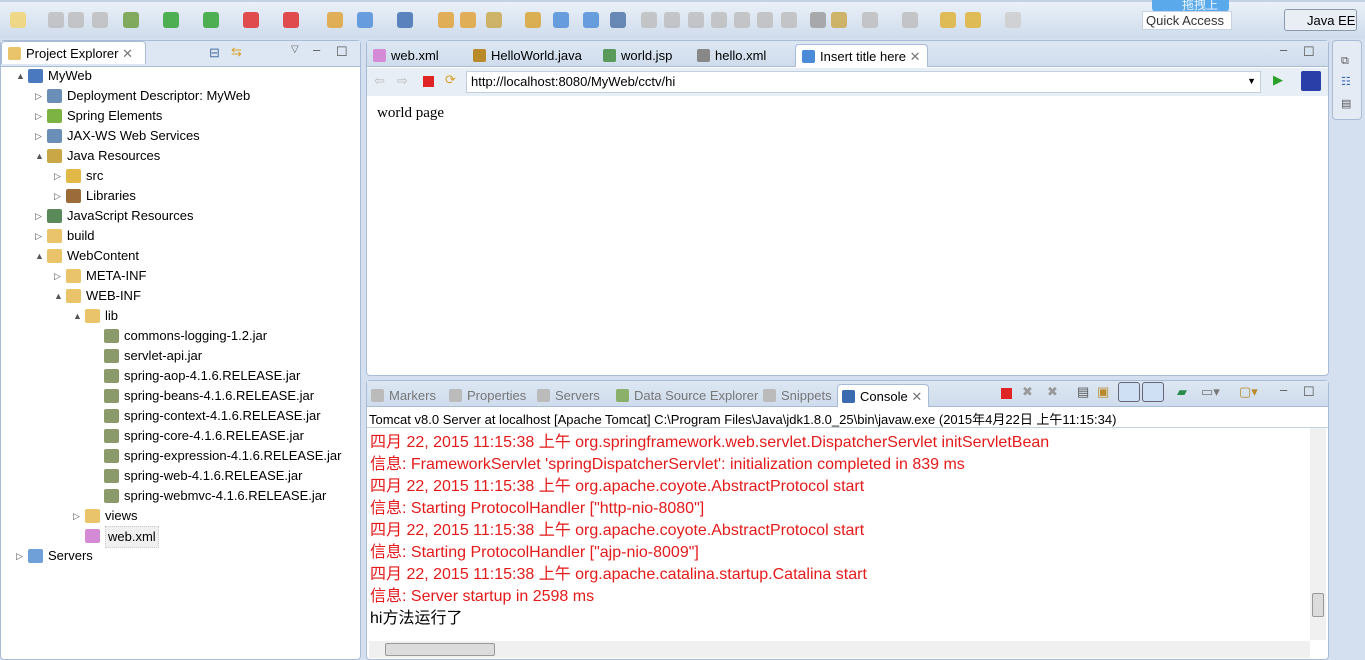 The width and height of the screenshot is (1365, 660). I want to click on url-input: http://localhost:8080/MyWeb/cctv/hi ▼, so click(863, 82).